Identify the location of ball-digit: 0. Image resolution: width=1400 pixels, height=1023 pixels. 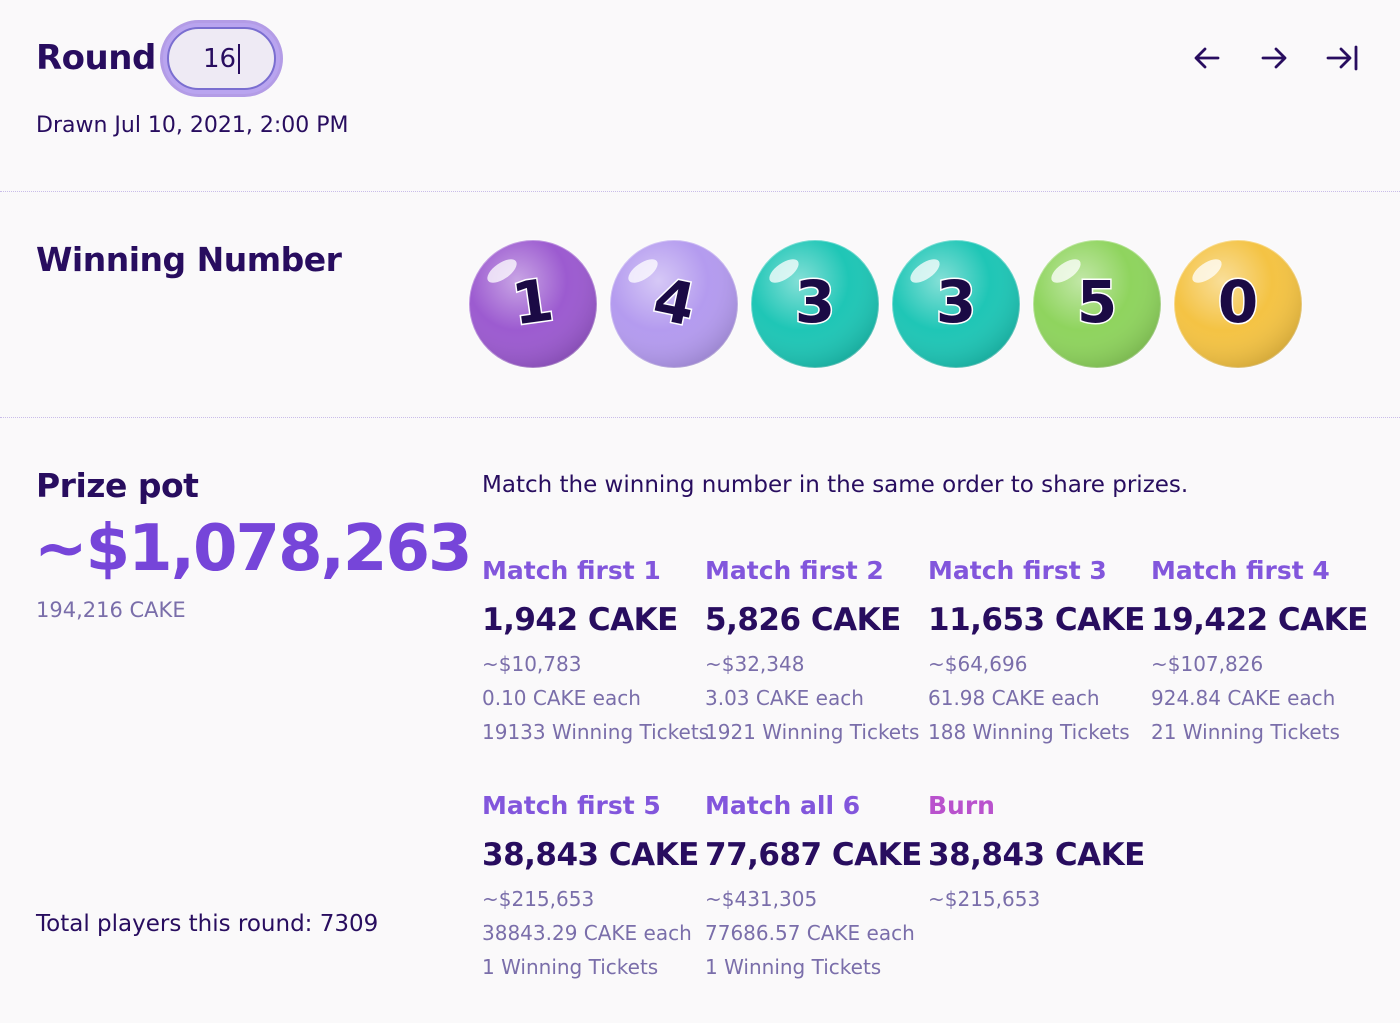
(1238, 302).